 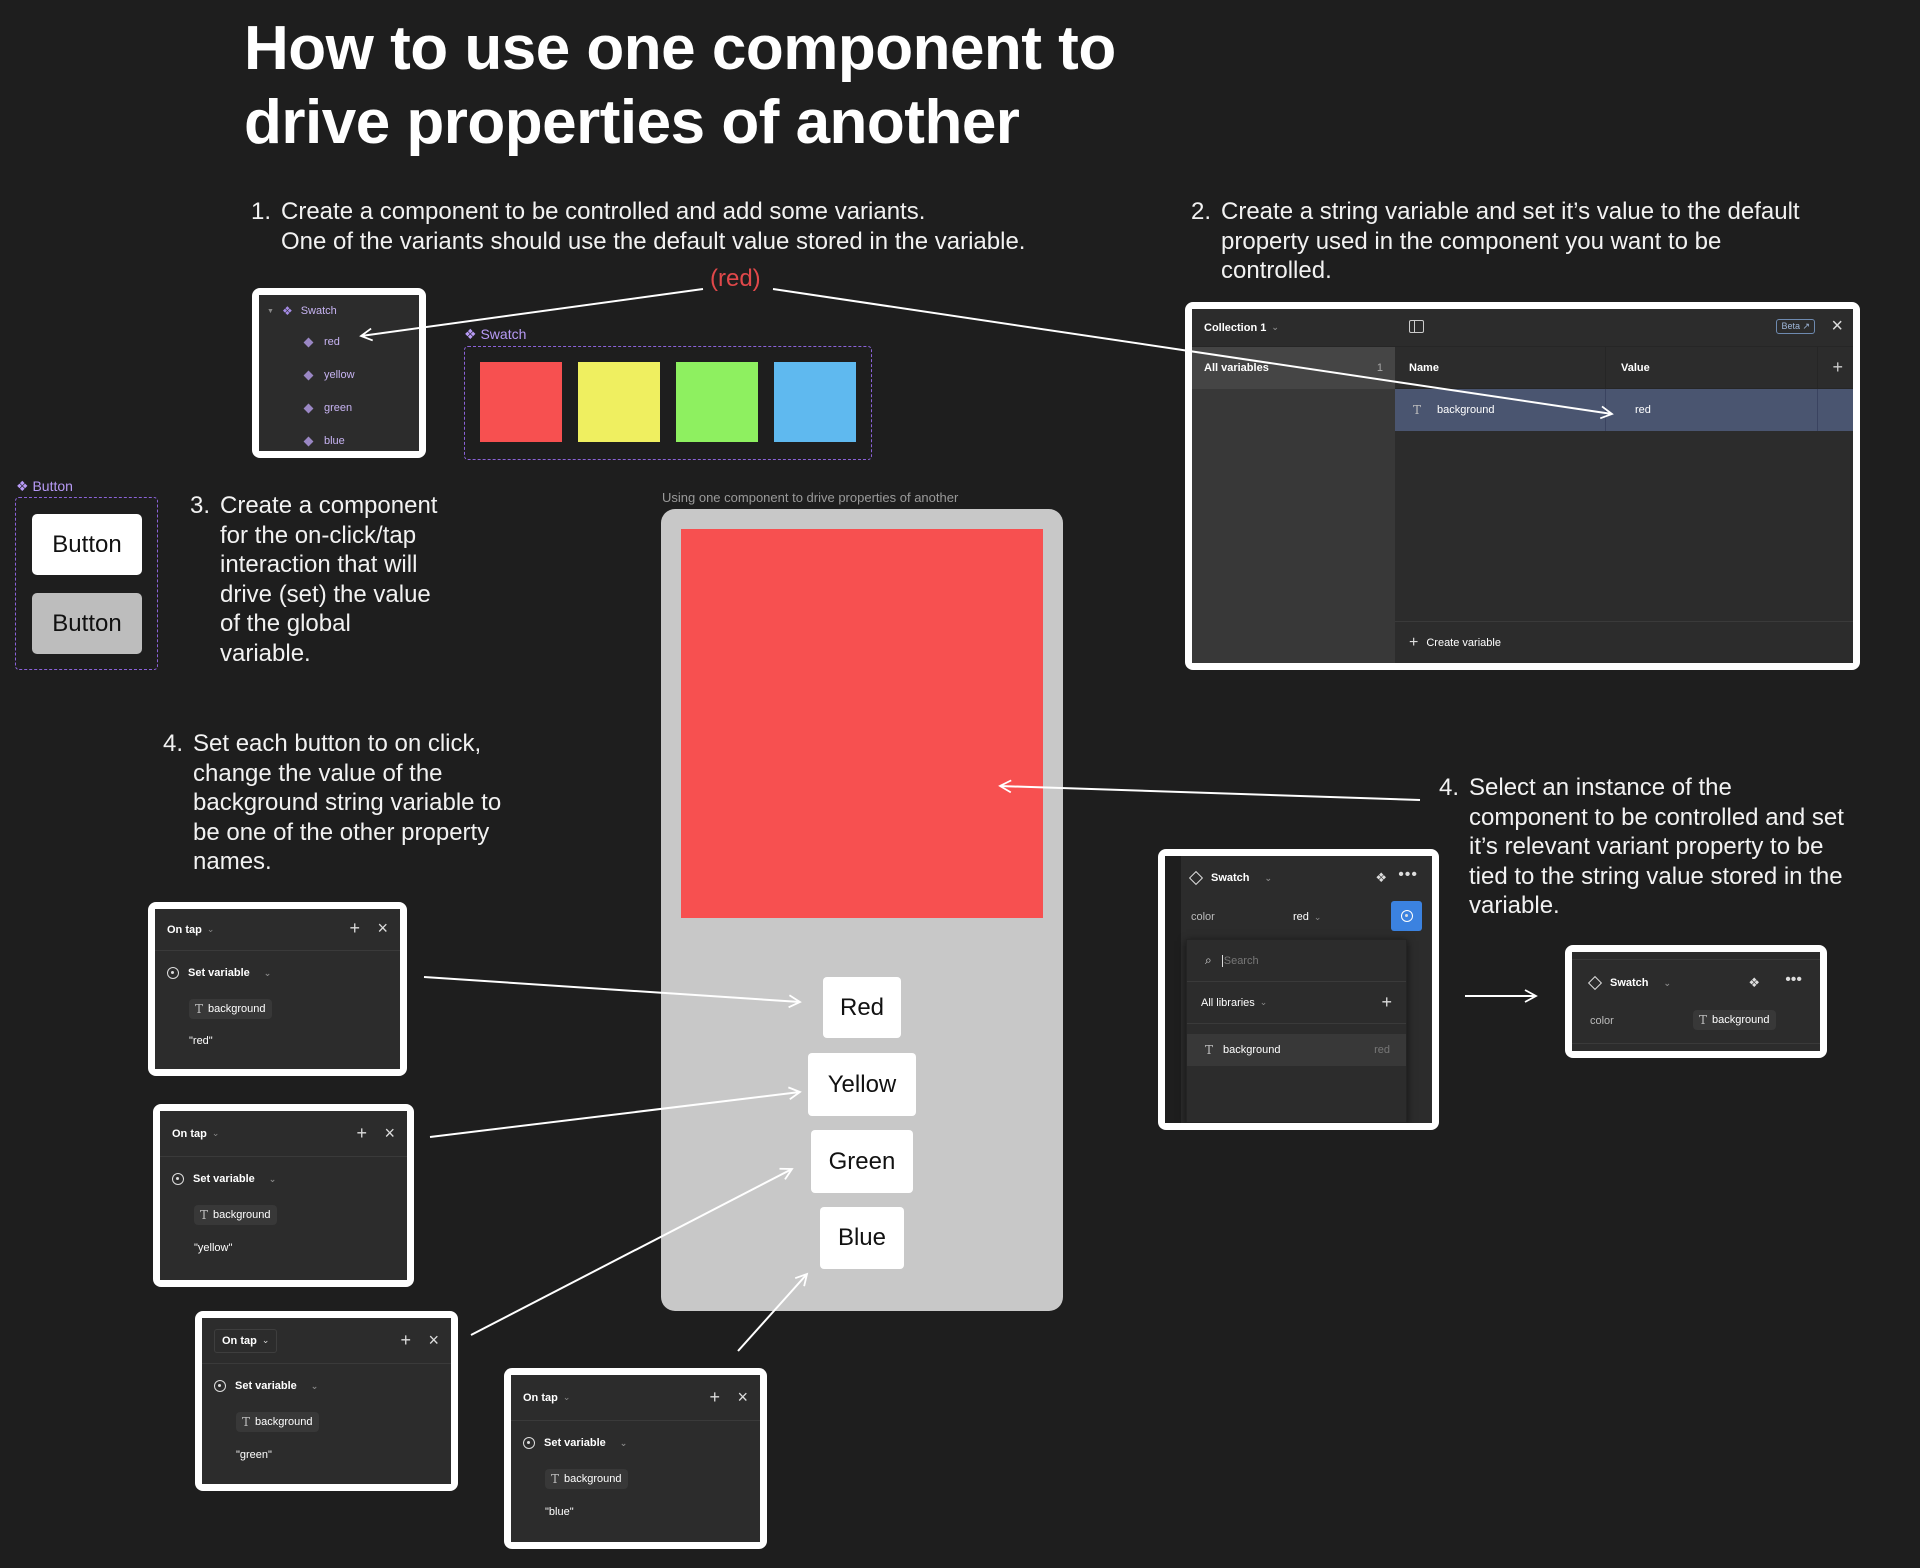 What do you see at coordinates (1296, 1050) in the screenshot?
I see `variable-option: T background red` at bounding box center [1296, 1050].